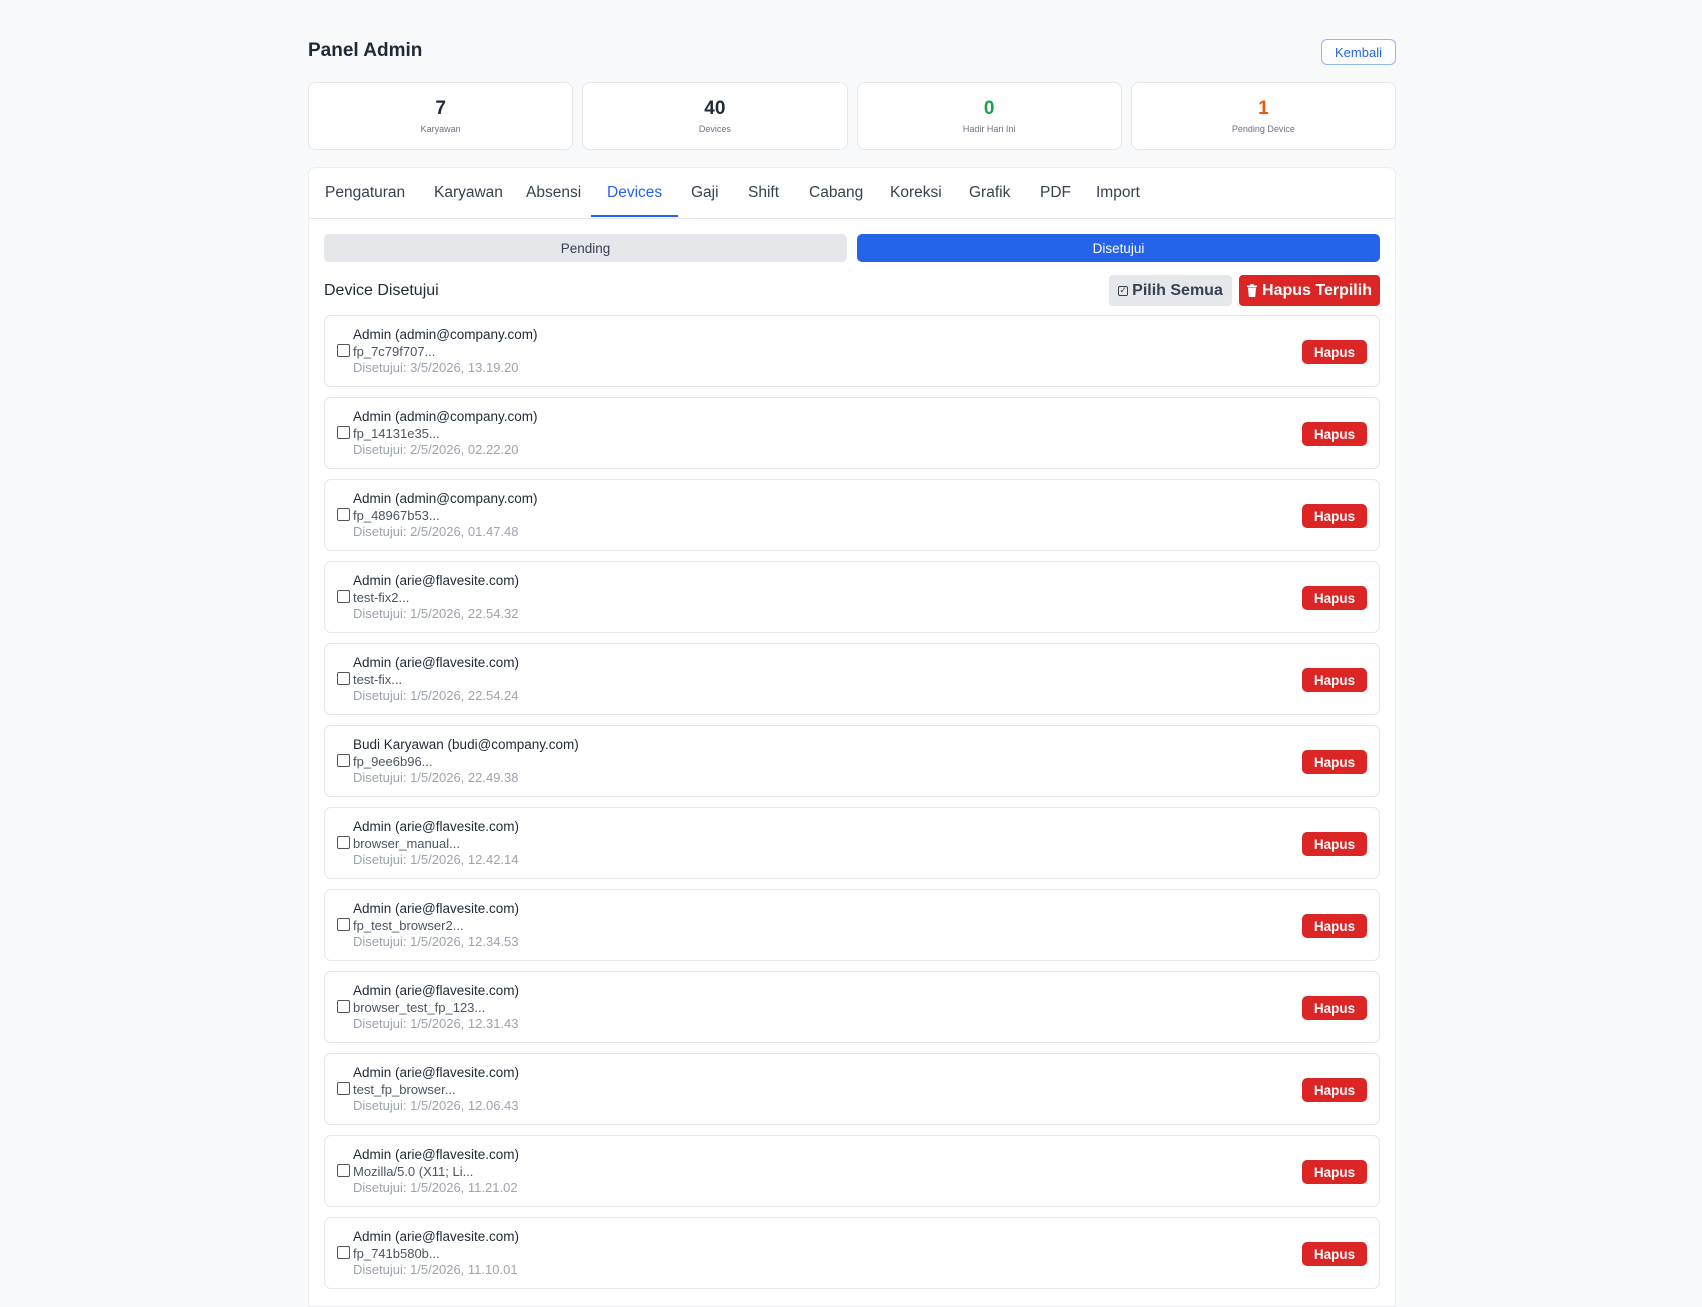  What do you see at coordinates (466, 744) in the screenshot?
I see `device-owner: Budi Karyawan (budi@company.com)` at bounding box center [466, 744].